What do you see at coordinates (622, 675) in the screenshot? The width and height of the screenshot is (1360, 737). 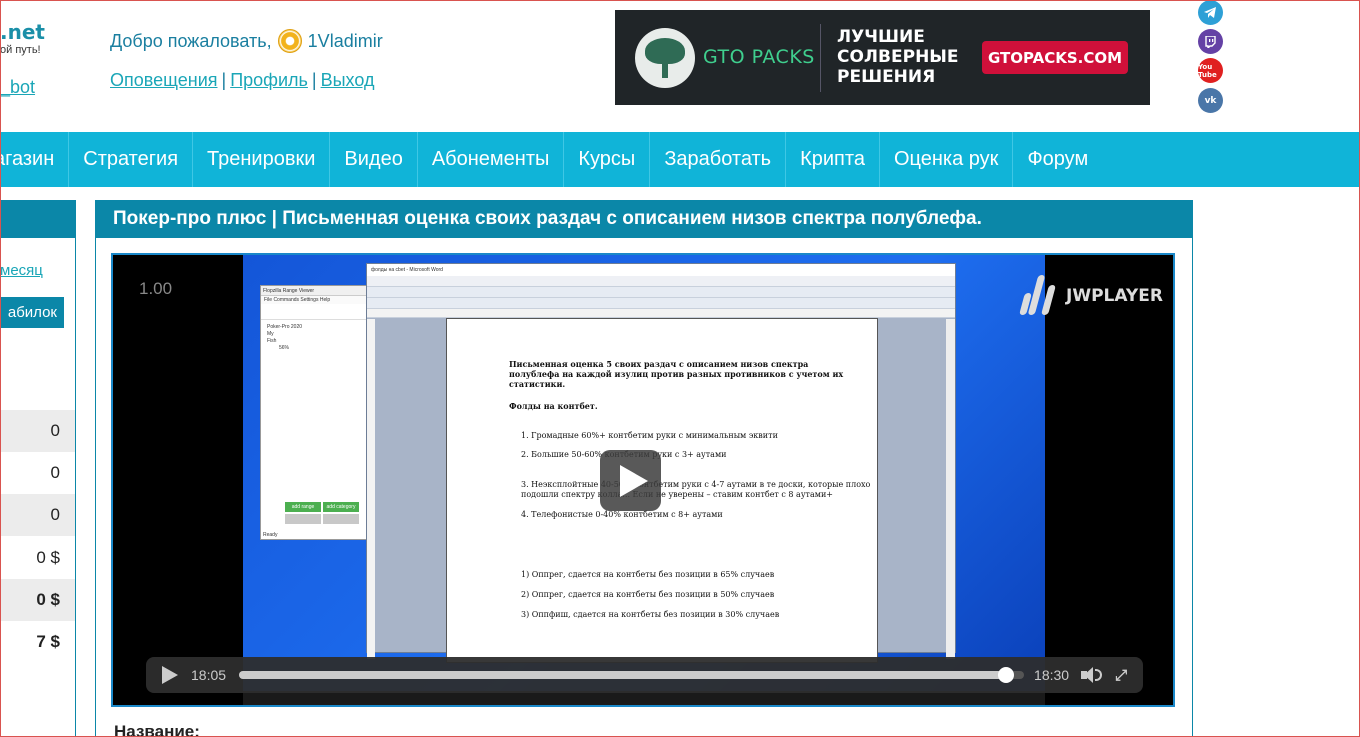 I see `seek-progress` at bounding box center [622, 675].